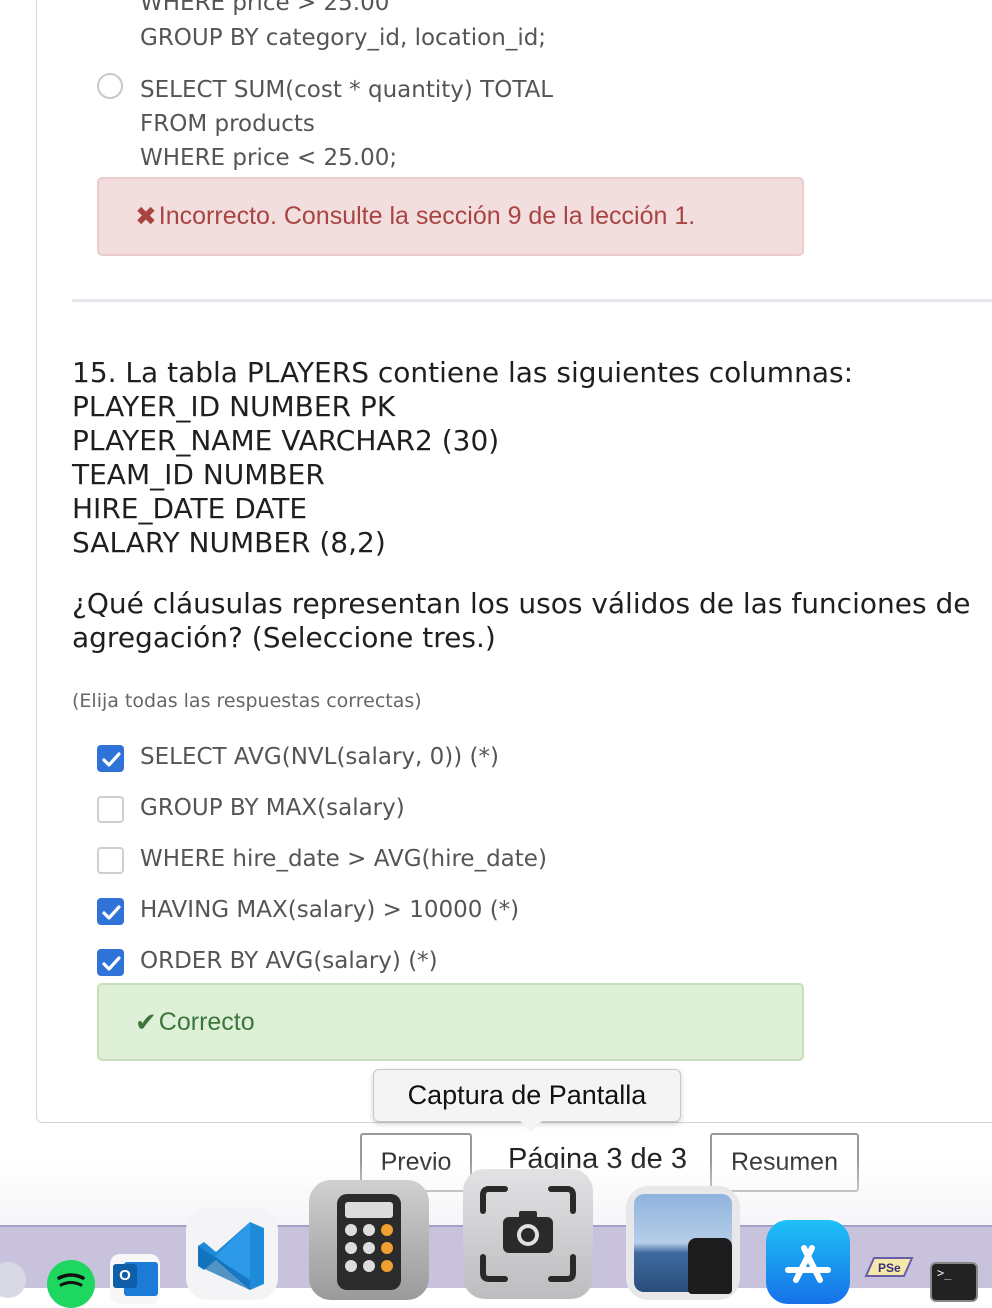 The width and height of the screenshot is (992, 1308). Describe the element at coordinates (198, 474) in the screenshot. I see `column-definition: TEAM_ID NUMBER` at that location.